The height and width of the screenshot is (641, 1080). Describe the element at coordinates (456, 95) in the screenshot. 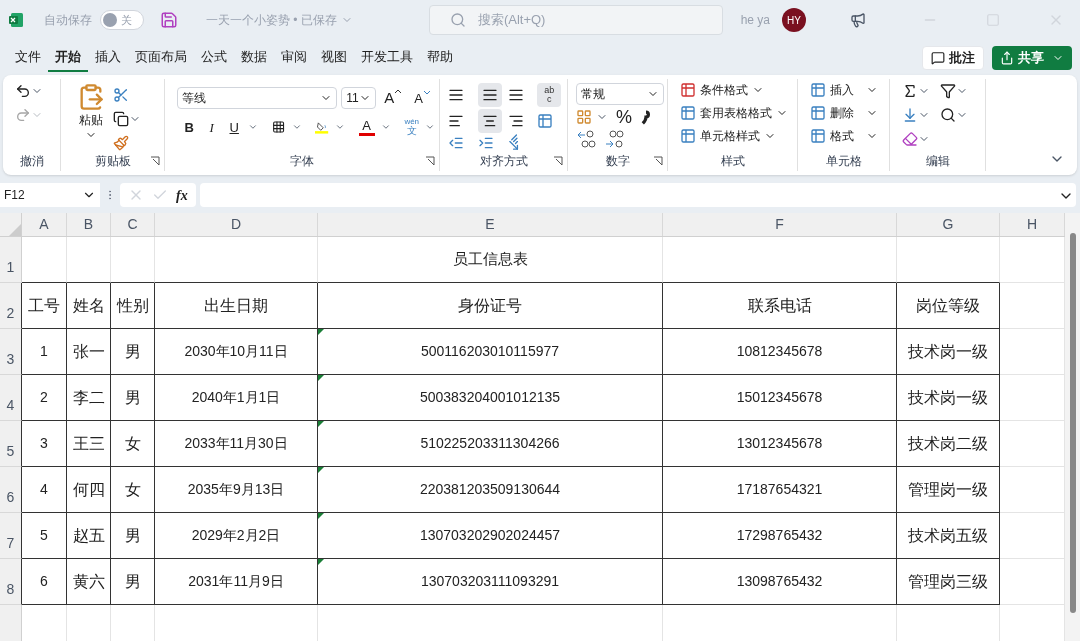

I see `align-top-icon` at that location.